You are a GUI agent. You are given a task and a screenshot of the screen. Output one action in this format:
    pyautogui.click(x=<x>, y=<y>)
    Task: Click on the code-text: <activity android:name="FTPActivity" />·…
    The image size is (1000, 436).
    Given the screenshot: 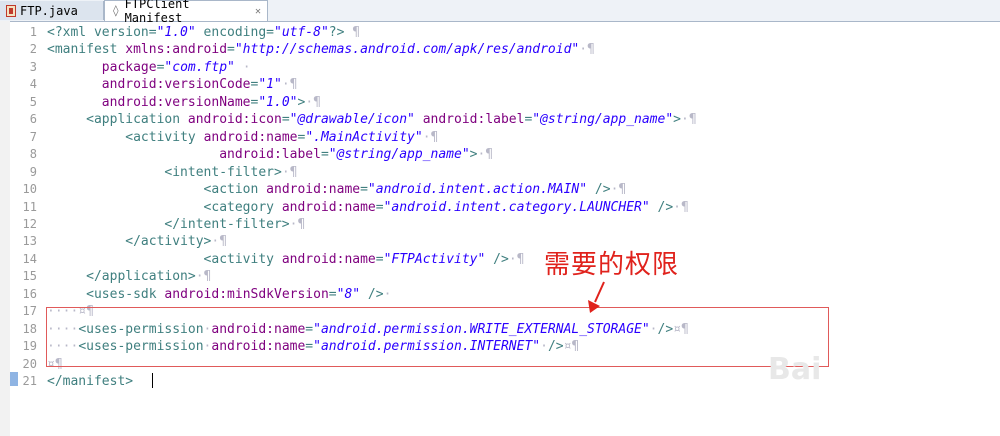 What is the action you would take?
    pyautogui.click(x=286, y=259)
    